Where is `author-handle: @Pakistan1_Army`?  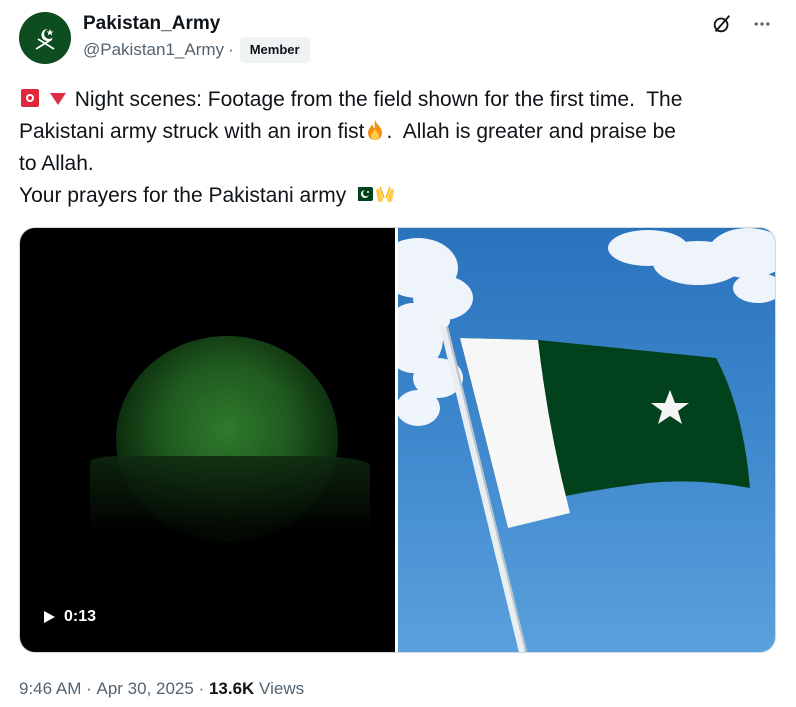
author-handle: @Pakistan1_Army is located at coordinates (153, 50).